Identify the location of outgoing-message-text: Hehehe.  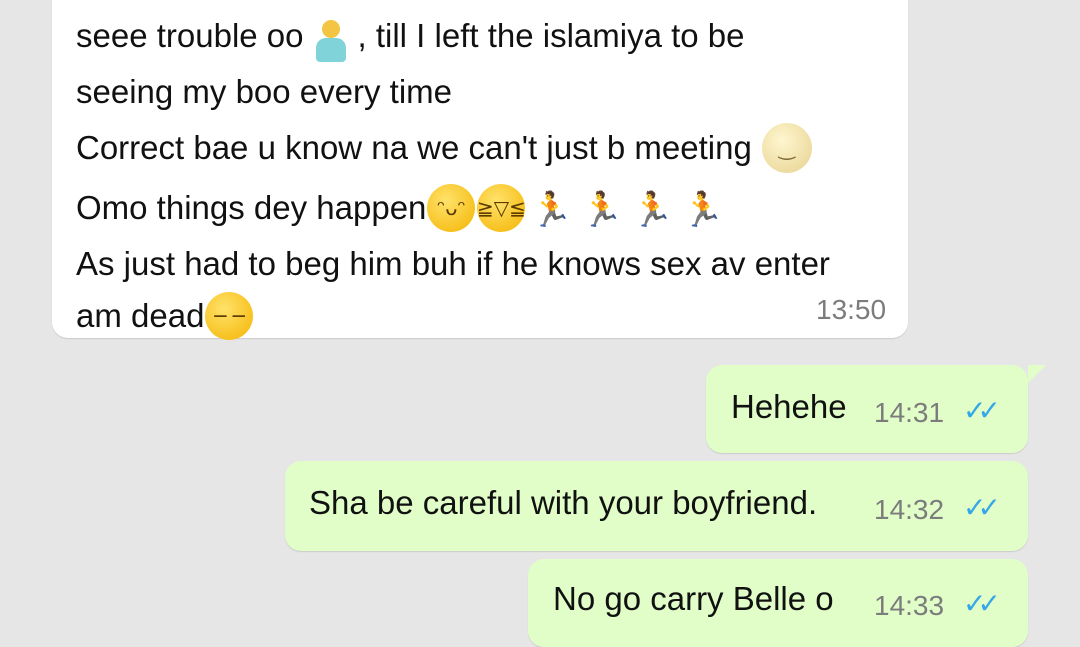
(789, 406).